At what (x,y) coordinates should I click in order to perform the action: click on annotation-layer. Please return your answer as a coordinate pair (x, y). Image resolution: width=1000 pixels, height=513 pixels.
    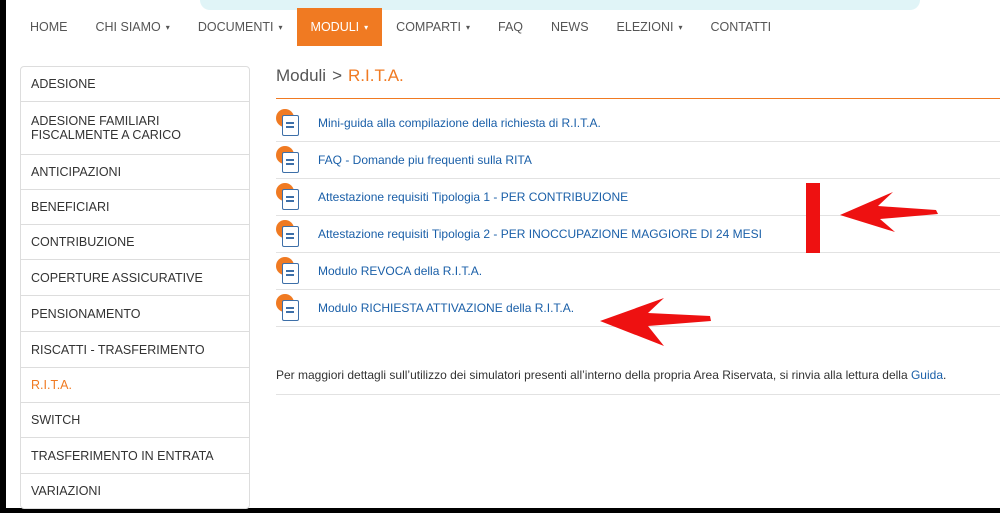
    Looking at the image, I should click on (769, 264).